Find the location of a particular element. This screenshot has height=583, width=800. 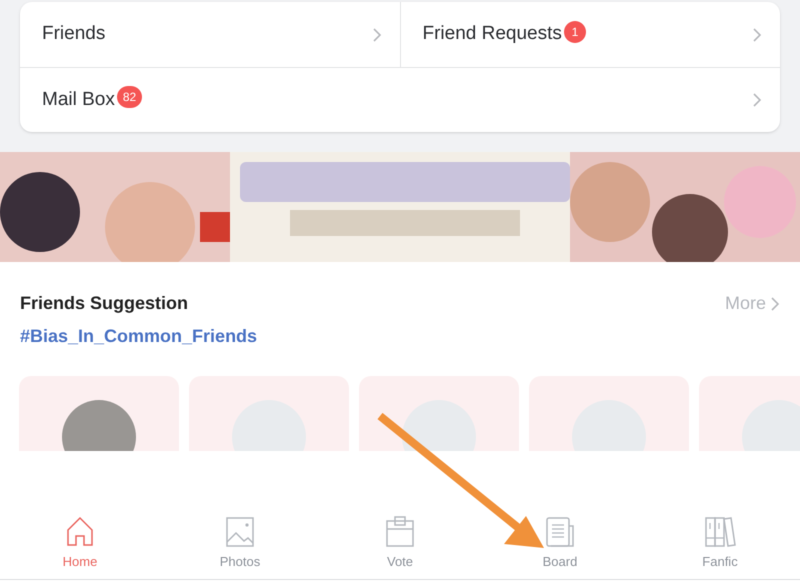

menu-item: Friends is located at coordinates (210, 34).